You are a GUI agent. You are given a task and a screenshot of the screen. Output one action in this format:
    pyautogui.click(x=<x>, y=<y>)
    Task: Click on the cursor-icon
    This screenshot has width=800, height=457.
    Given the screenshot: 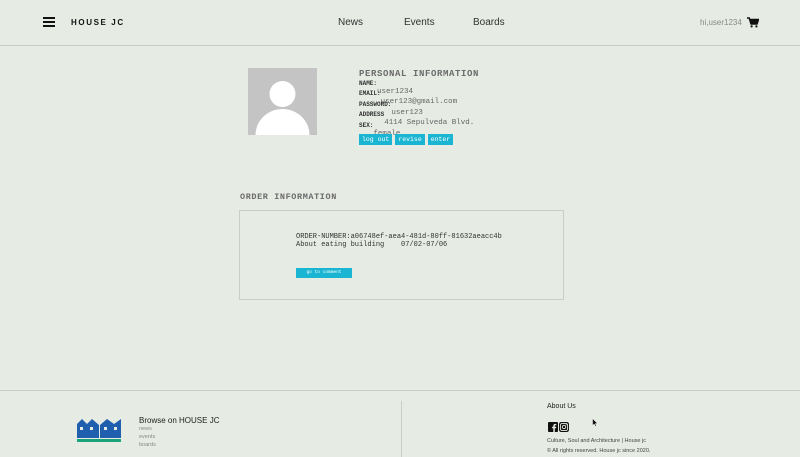 What is the action you would take?
    pyautogui.click(x=595, y=422)
    